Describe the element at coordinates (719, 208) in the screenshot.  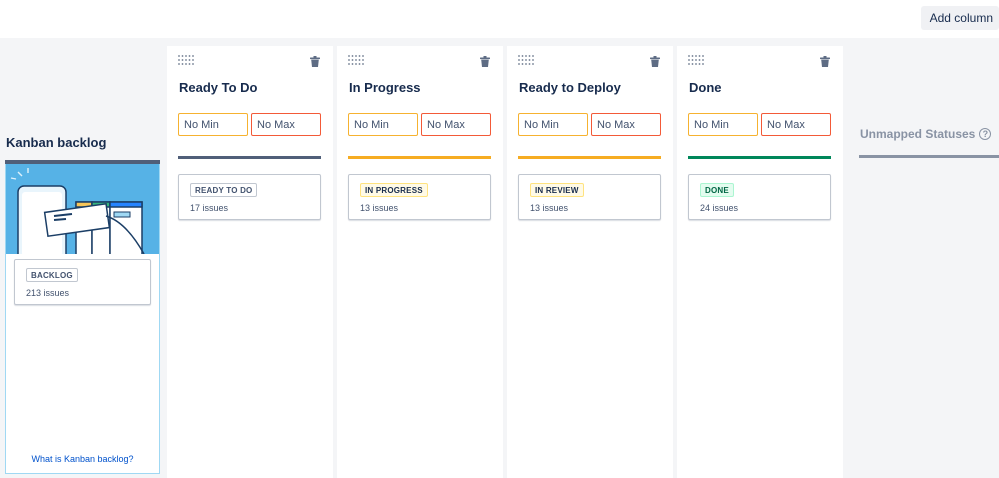
I see `issue-count: 24 issues` at that location.